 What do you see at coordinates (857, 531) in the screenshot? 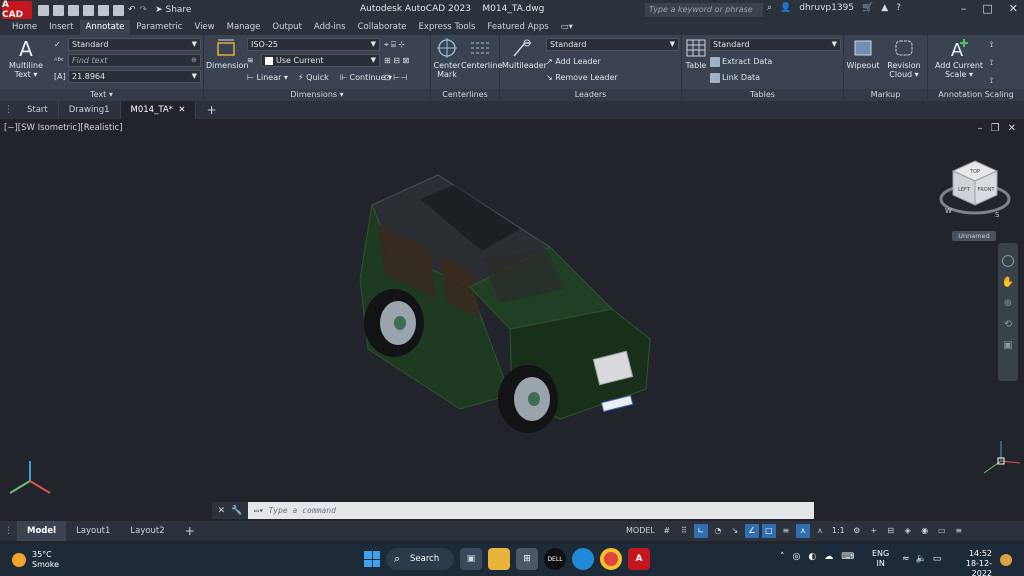
I see `workspace-gear-icon: ⚙` at bounding box center [857, 531].